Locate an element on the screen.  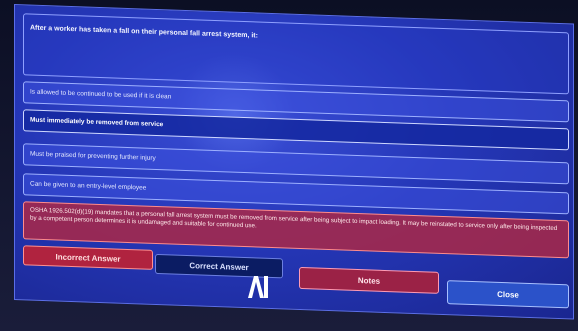
answer-option-label: Must immediately be removed from service is located at coordinates (97, 122).